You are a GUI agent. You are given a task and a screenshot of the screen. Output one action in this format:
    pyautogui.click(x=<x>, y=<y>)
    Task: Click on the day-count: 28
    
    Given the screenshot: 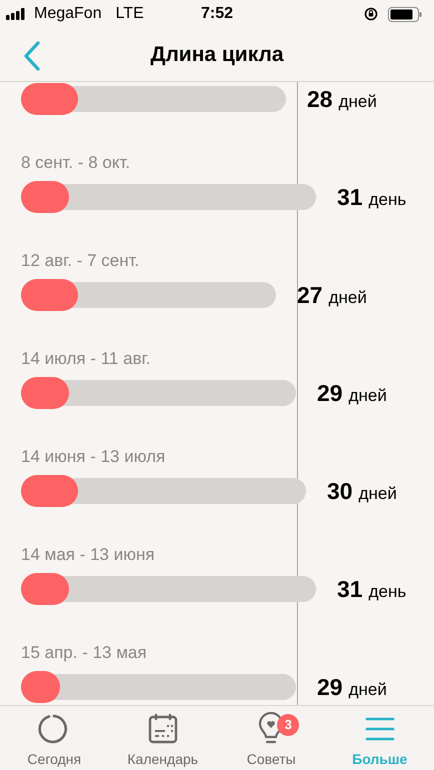 What is the action you would take?
    pyautogui.click(x=320, y=99)
    